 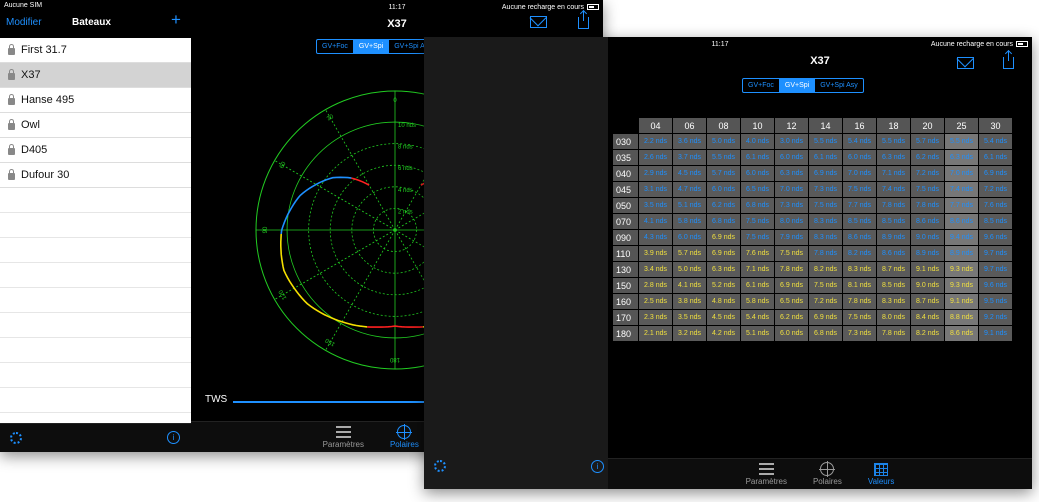 What do you see at coordinates (825, 237) in the screenshot?
I see `speed-cell: 8.3 nds` at bounding box center [825, 237].